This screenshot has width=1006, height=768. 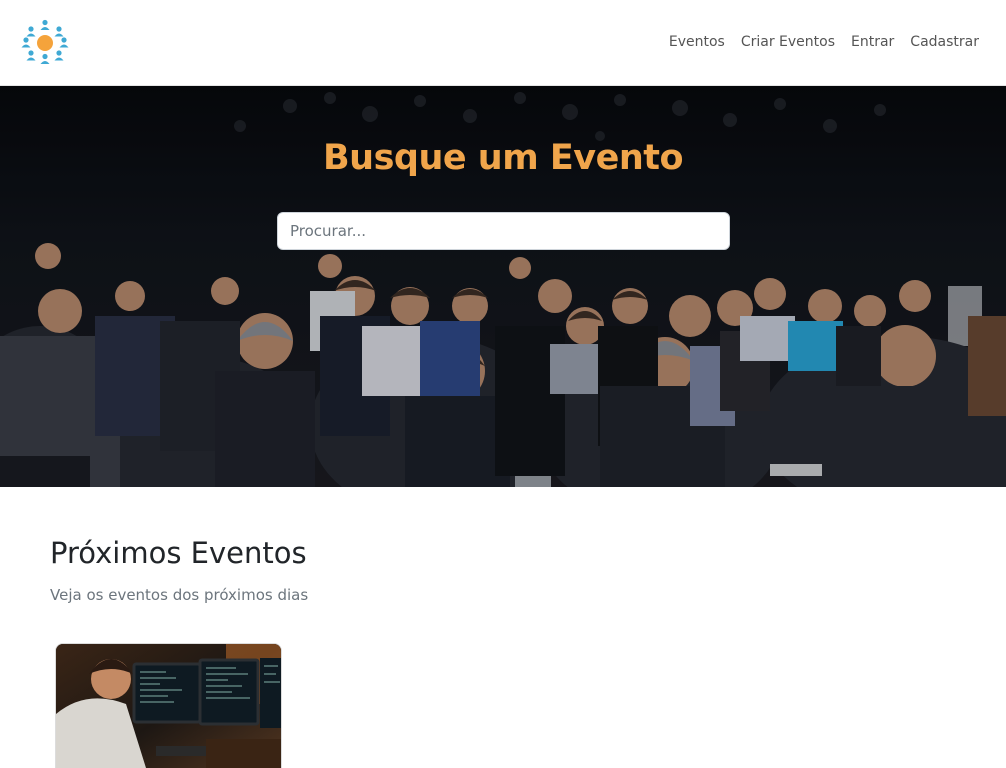 I want to click on hero-title: Busque um Evento, so click(x=503, y=158).